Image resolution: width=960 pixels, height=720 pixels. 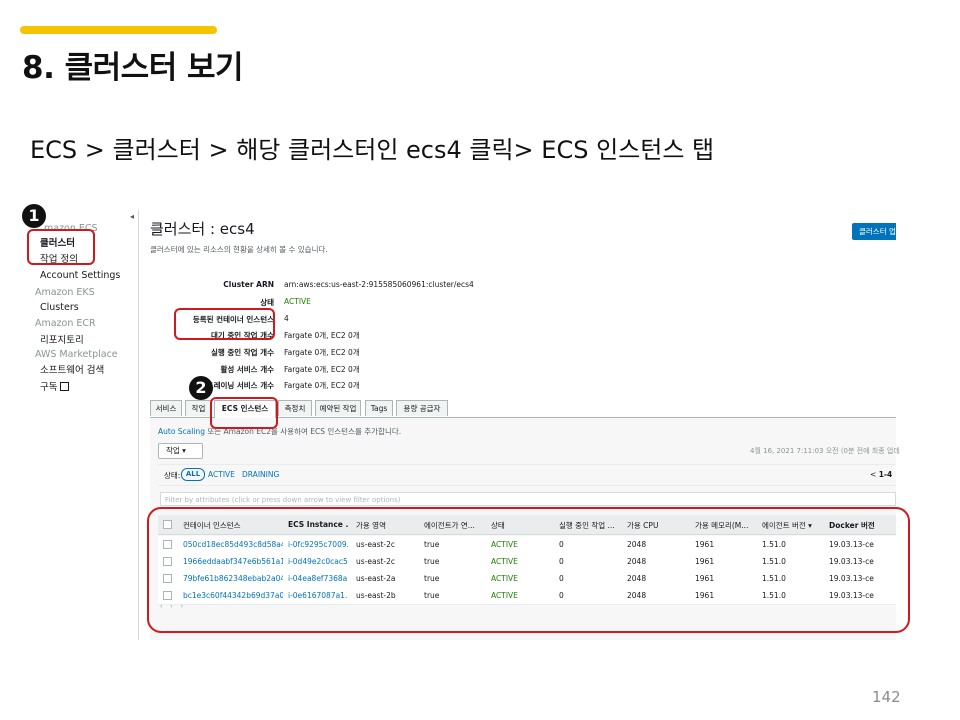 I want to click on nav-item-account-settings: Account Settings, so click(x=80, y=275).